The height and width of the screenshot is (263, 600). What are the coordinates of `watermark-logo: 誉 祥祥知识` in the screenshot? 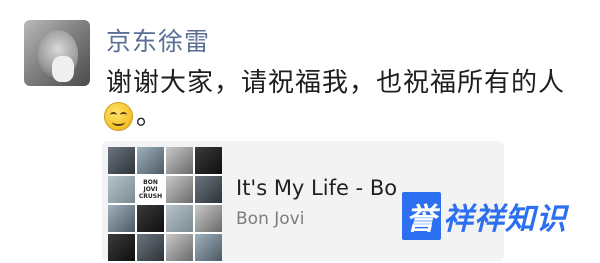 It's located at (500, 216).